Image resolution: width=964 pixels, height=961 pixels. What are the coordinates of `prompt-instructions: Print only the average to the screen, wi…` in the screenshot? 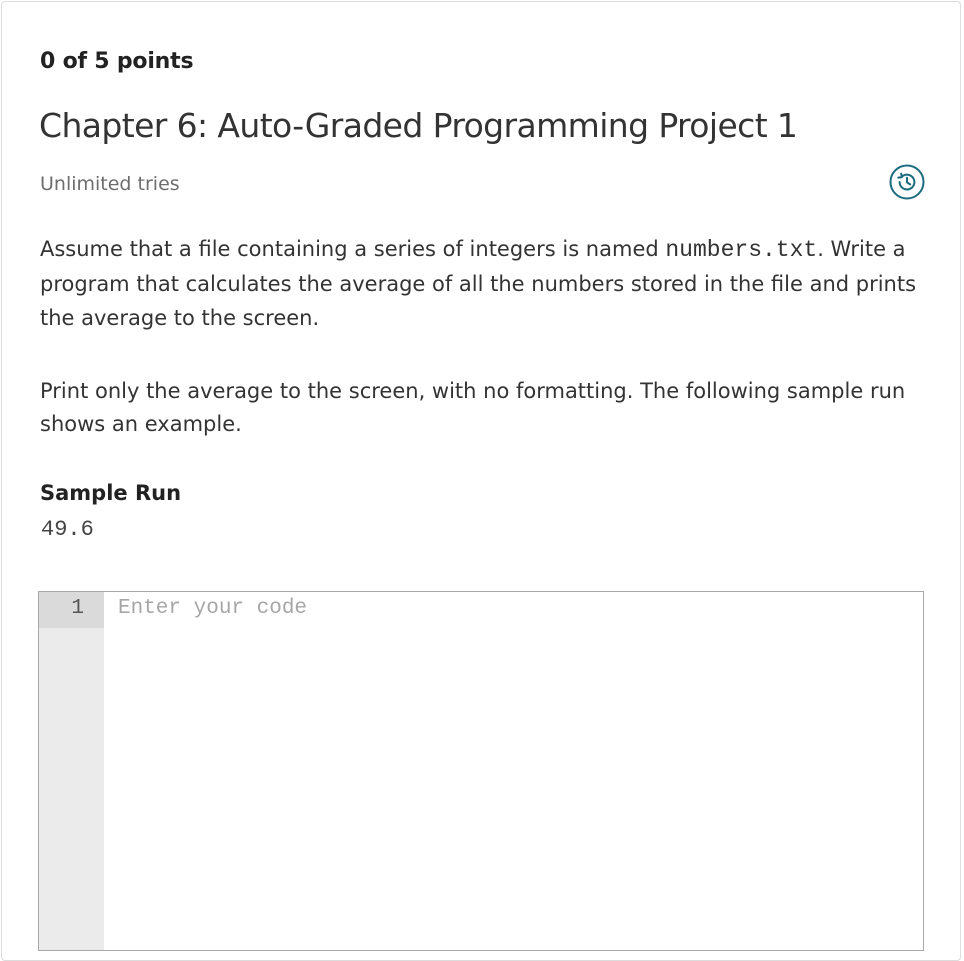 It's located at (473, 407).